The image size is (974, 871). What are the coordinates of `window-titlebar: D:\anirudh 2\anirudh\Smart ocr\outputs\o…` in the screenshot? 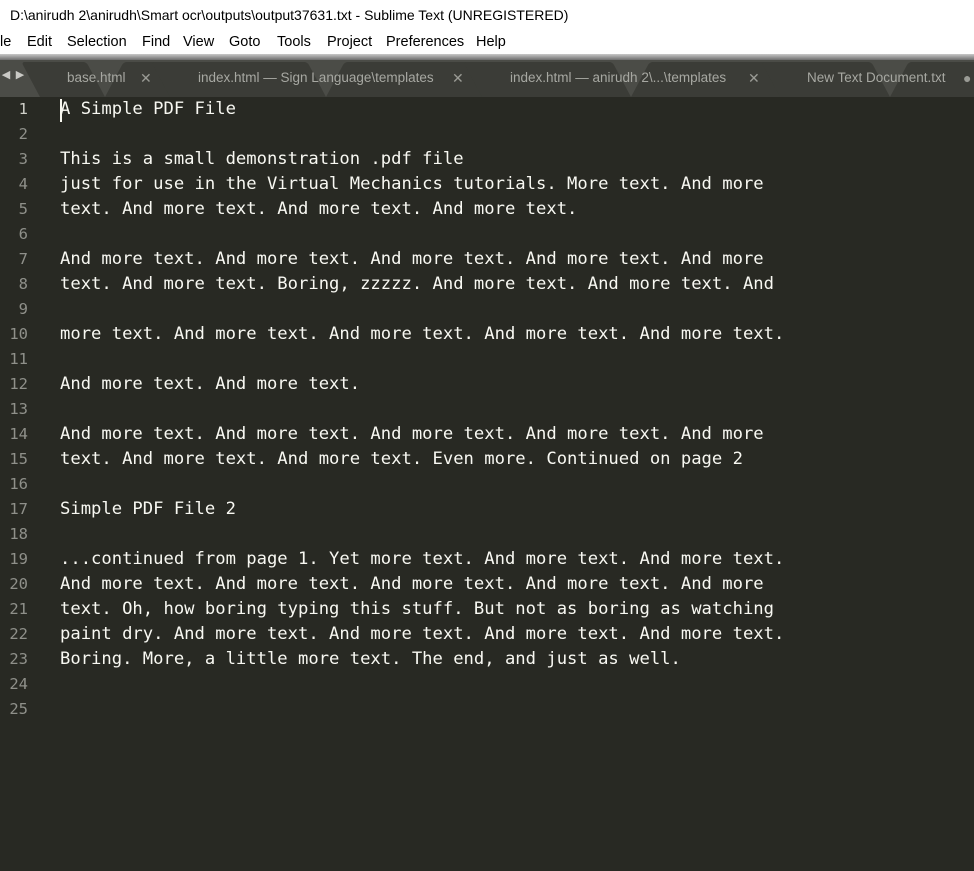 It's located at (487, 15).